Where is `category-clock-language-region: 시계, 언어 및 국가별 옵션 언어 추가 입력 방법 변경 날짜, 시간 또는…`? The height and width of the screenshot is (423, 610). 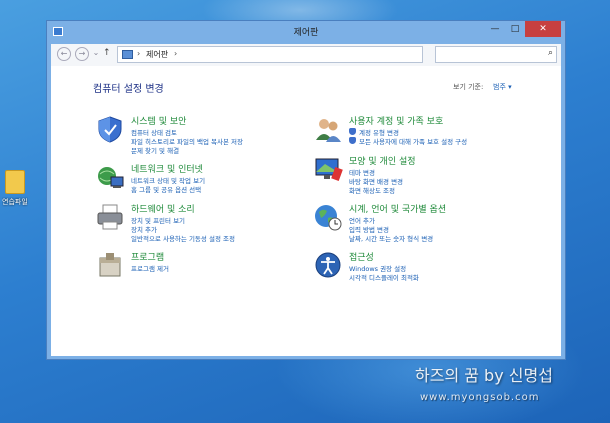
category-clock-language-region: 시계, 언어 및 국가별 옵션 언어 추가 입력 방법 변경 날짜, 시간 또는… is located at coordinates (433, 222).